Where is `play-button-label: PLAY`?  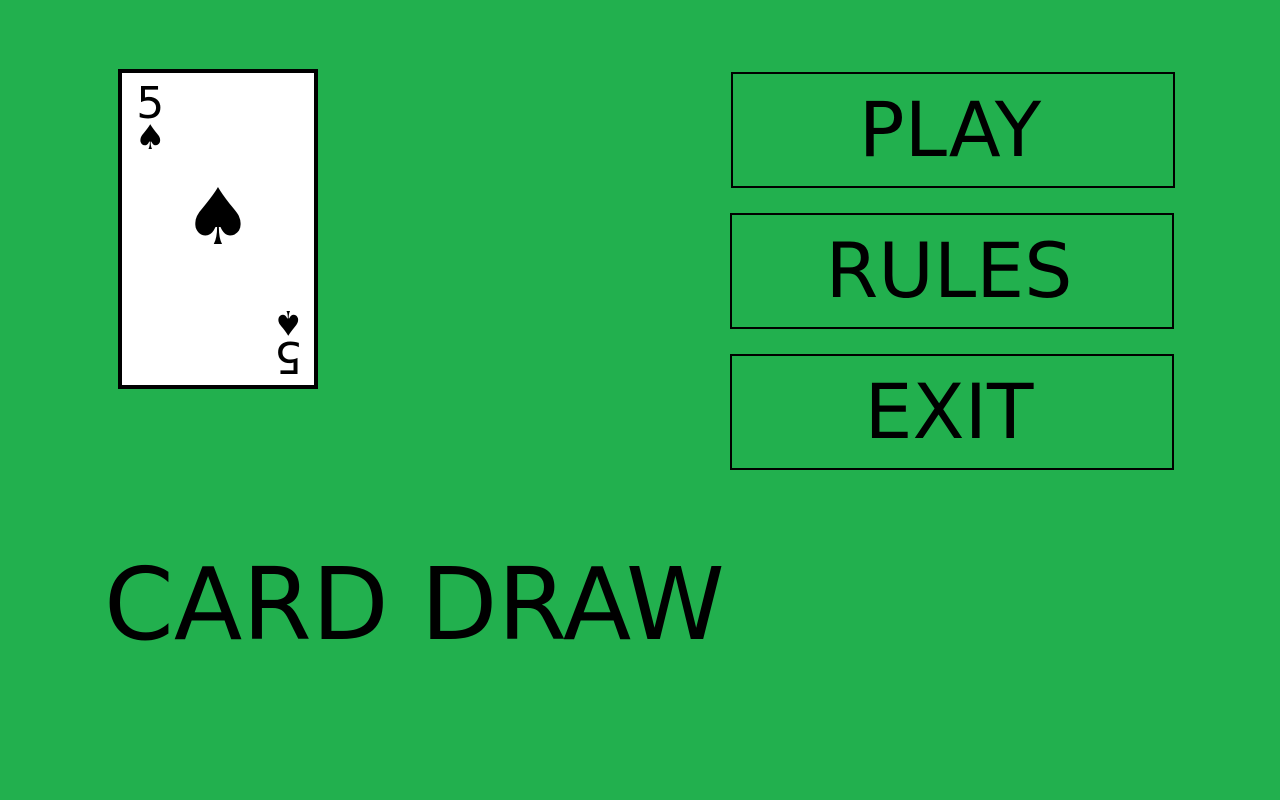
play-button-label: PLAY is located at coordinates (950, 129).